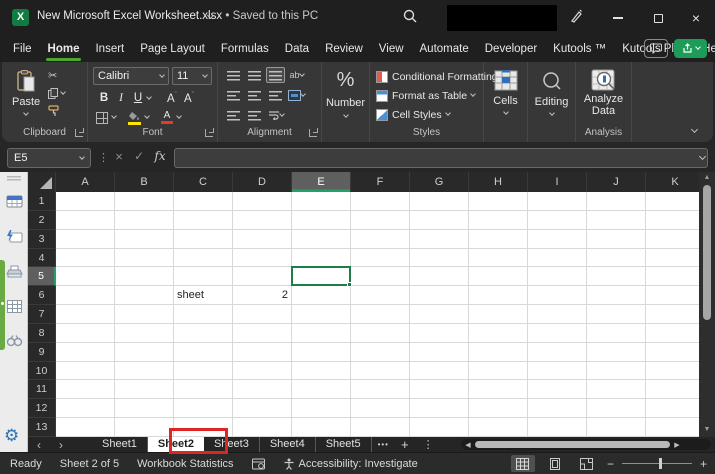  Describe the element at coordinates (557, 201) in the screenshot. I see `cell-I1` at that location.